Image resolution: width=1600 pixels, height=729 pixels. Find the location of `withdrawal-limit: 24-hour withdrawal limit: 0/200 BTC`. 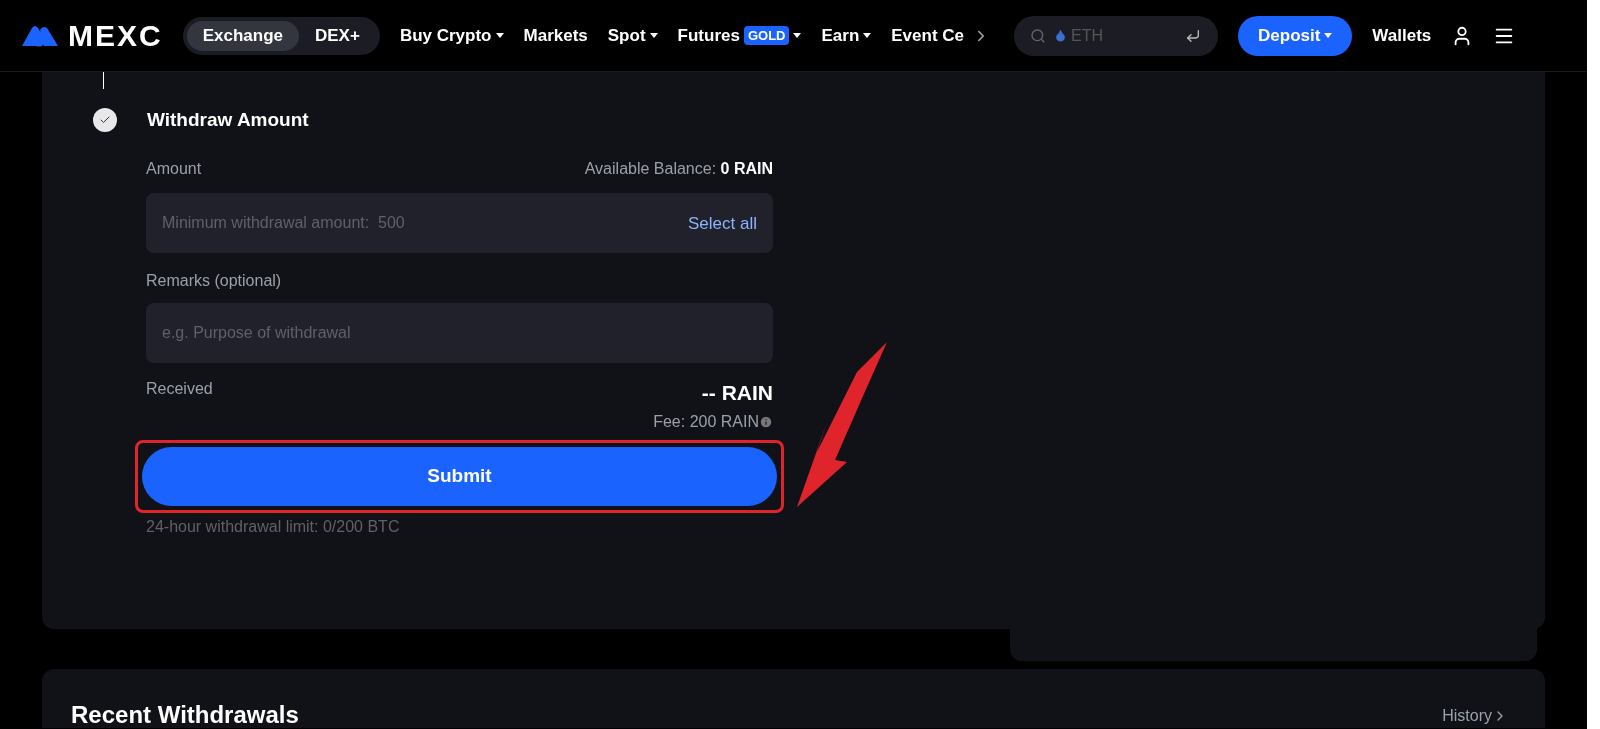

withdrawal-limit: 24-hour withdrawal limit: 0/200 BTC is located at coordinates (273, 527).